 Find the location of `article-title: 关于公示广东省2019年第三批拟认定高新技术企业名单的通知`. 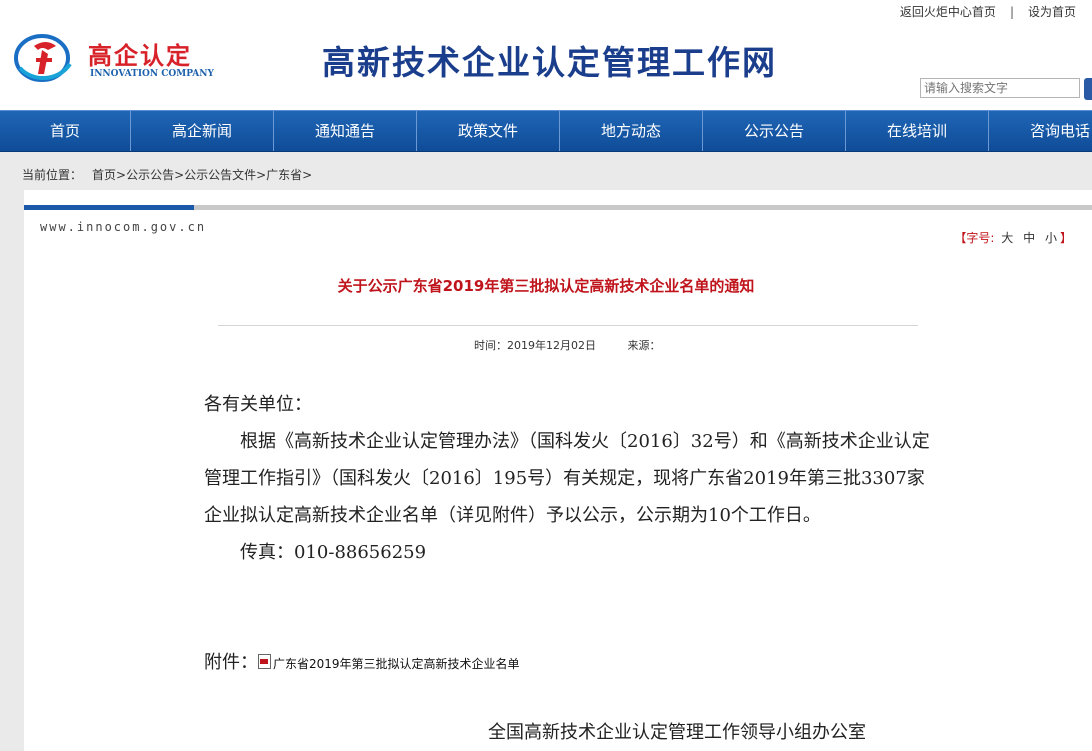

article-title: 关于公示广东省2019年第三批拟认定高新技术企业名单的通知 is located at coordinates (546, 286).